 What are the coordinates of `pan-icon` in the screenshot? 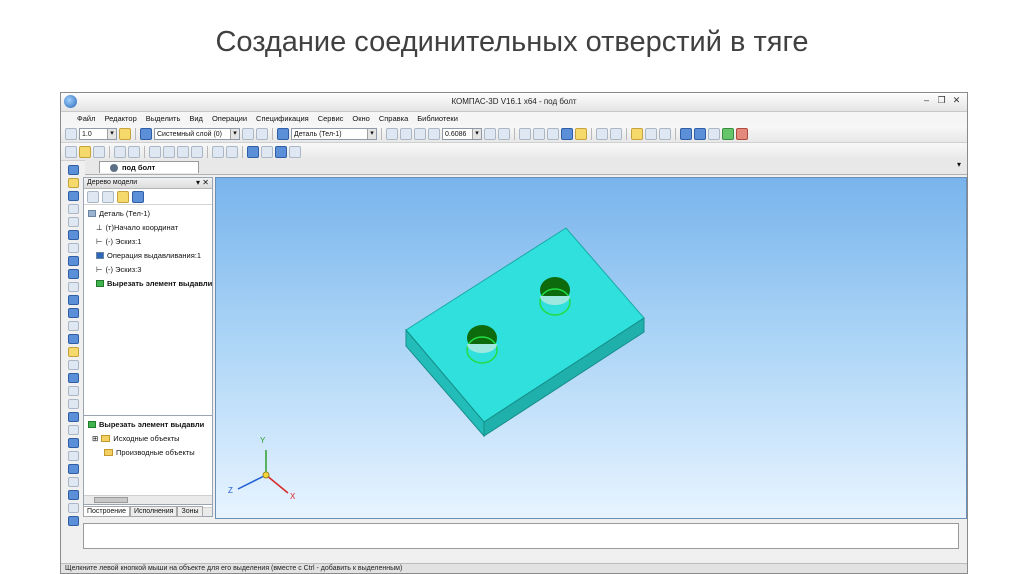 It's located at (504, 133).